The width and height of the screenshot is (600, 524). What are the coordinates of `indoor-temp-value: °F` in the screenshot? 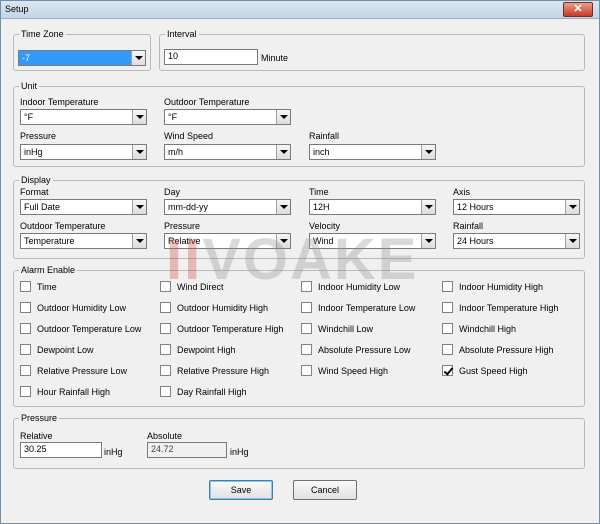 It's located at (29, 117).